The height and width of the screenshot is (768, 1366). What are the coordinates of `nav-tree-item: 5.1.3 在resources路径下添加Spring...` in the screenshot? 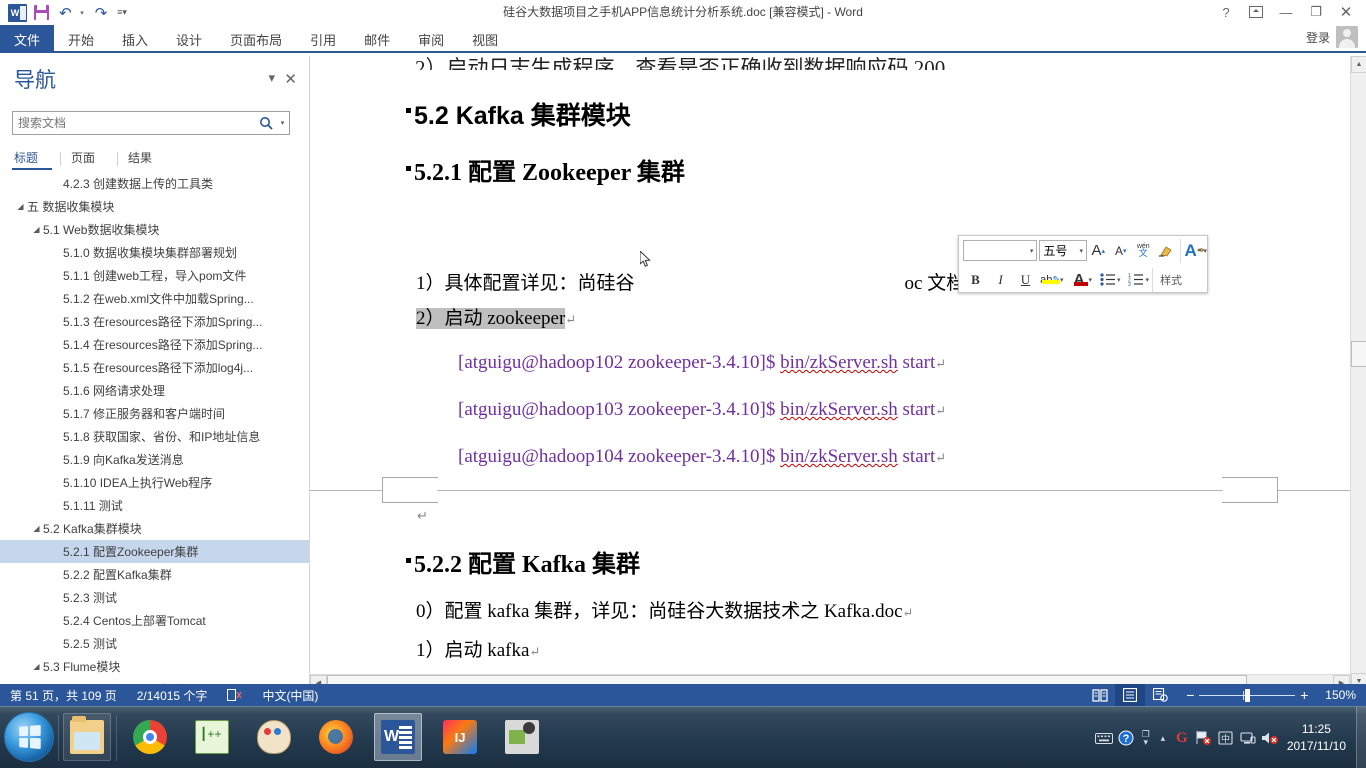 It's located at (154, 321).